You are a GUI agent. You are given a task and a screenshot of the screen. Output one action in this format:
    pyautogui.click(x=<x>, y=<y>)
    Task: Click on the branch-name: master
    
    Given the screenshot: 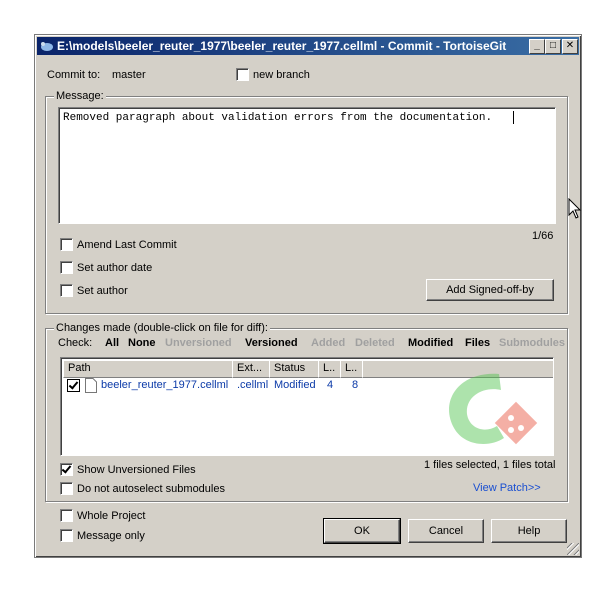 What is the action you would take?
    pyautogui.click(x=129, y=75)
    